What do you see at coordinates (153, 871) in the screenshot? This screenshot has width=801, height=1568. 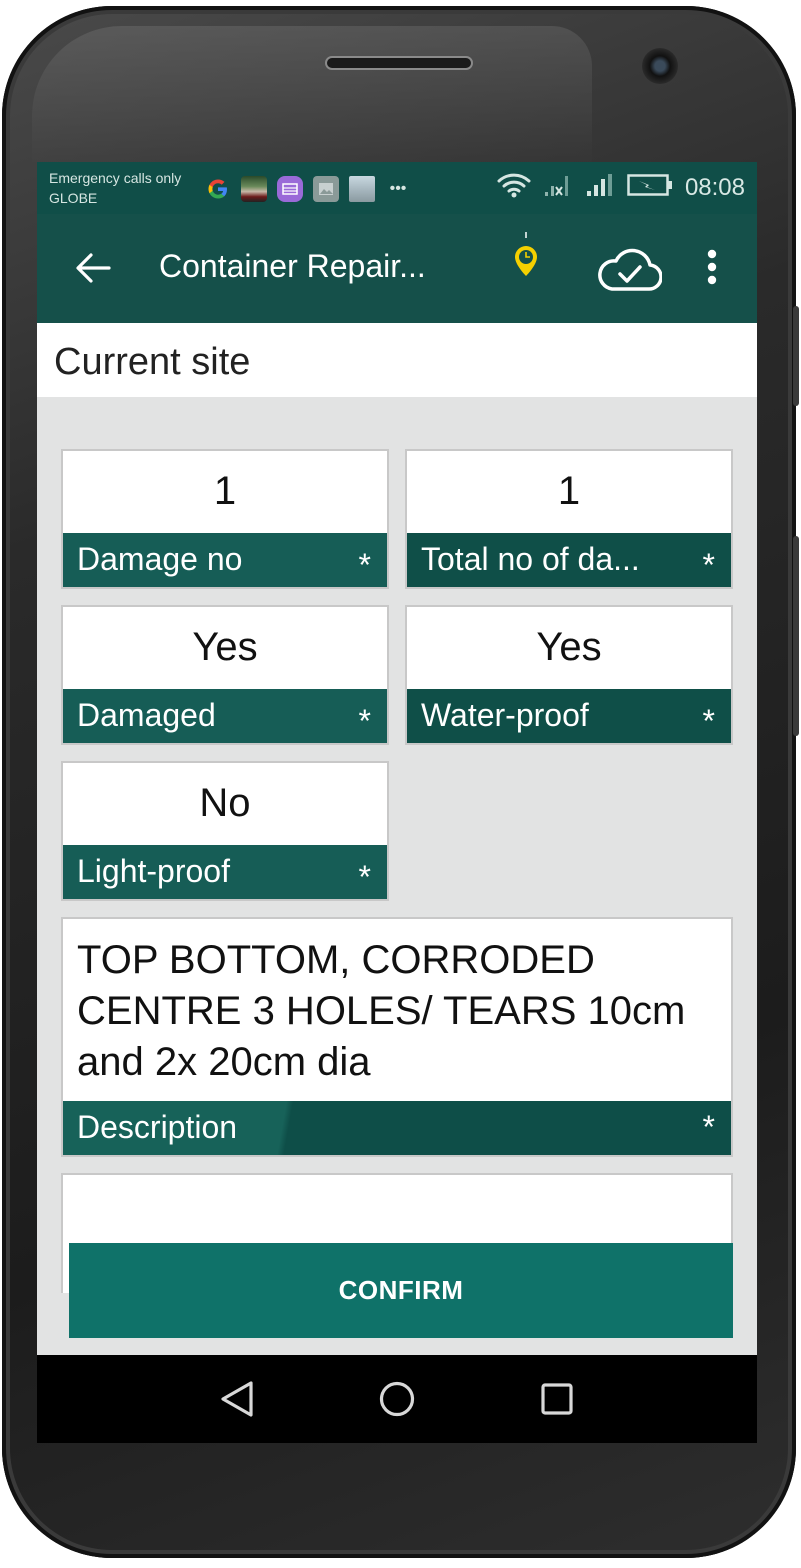 I see `light-proof-label-text: Light-proof` at bounding box center [153, 871].